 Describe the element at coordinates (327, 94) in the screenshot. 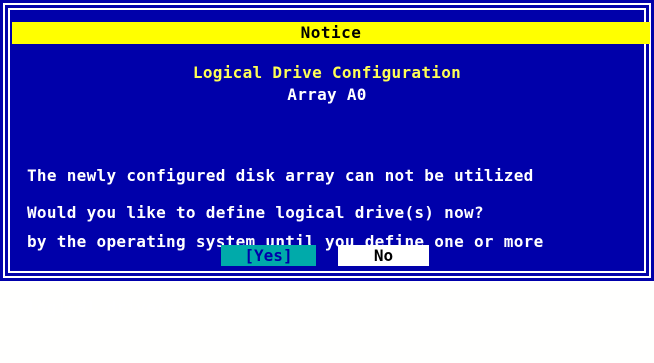

I see `dialog-subheading: Array A0` at that location.